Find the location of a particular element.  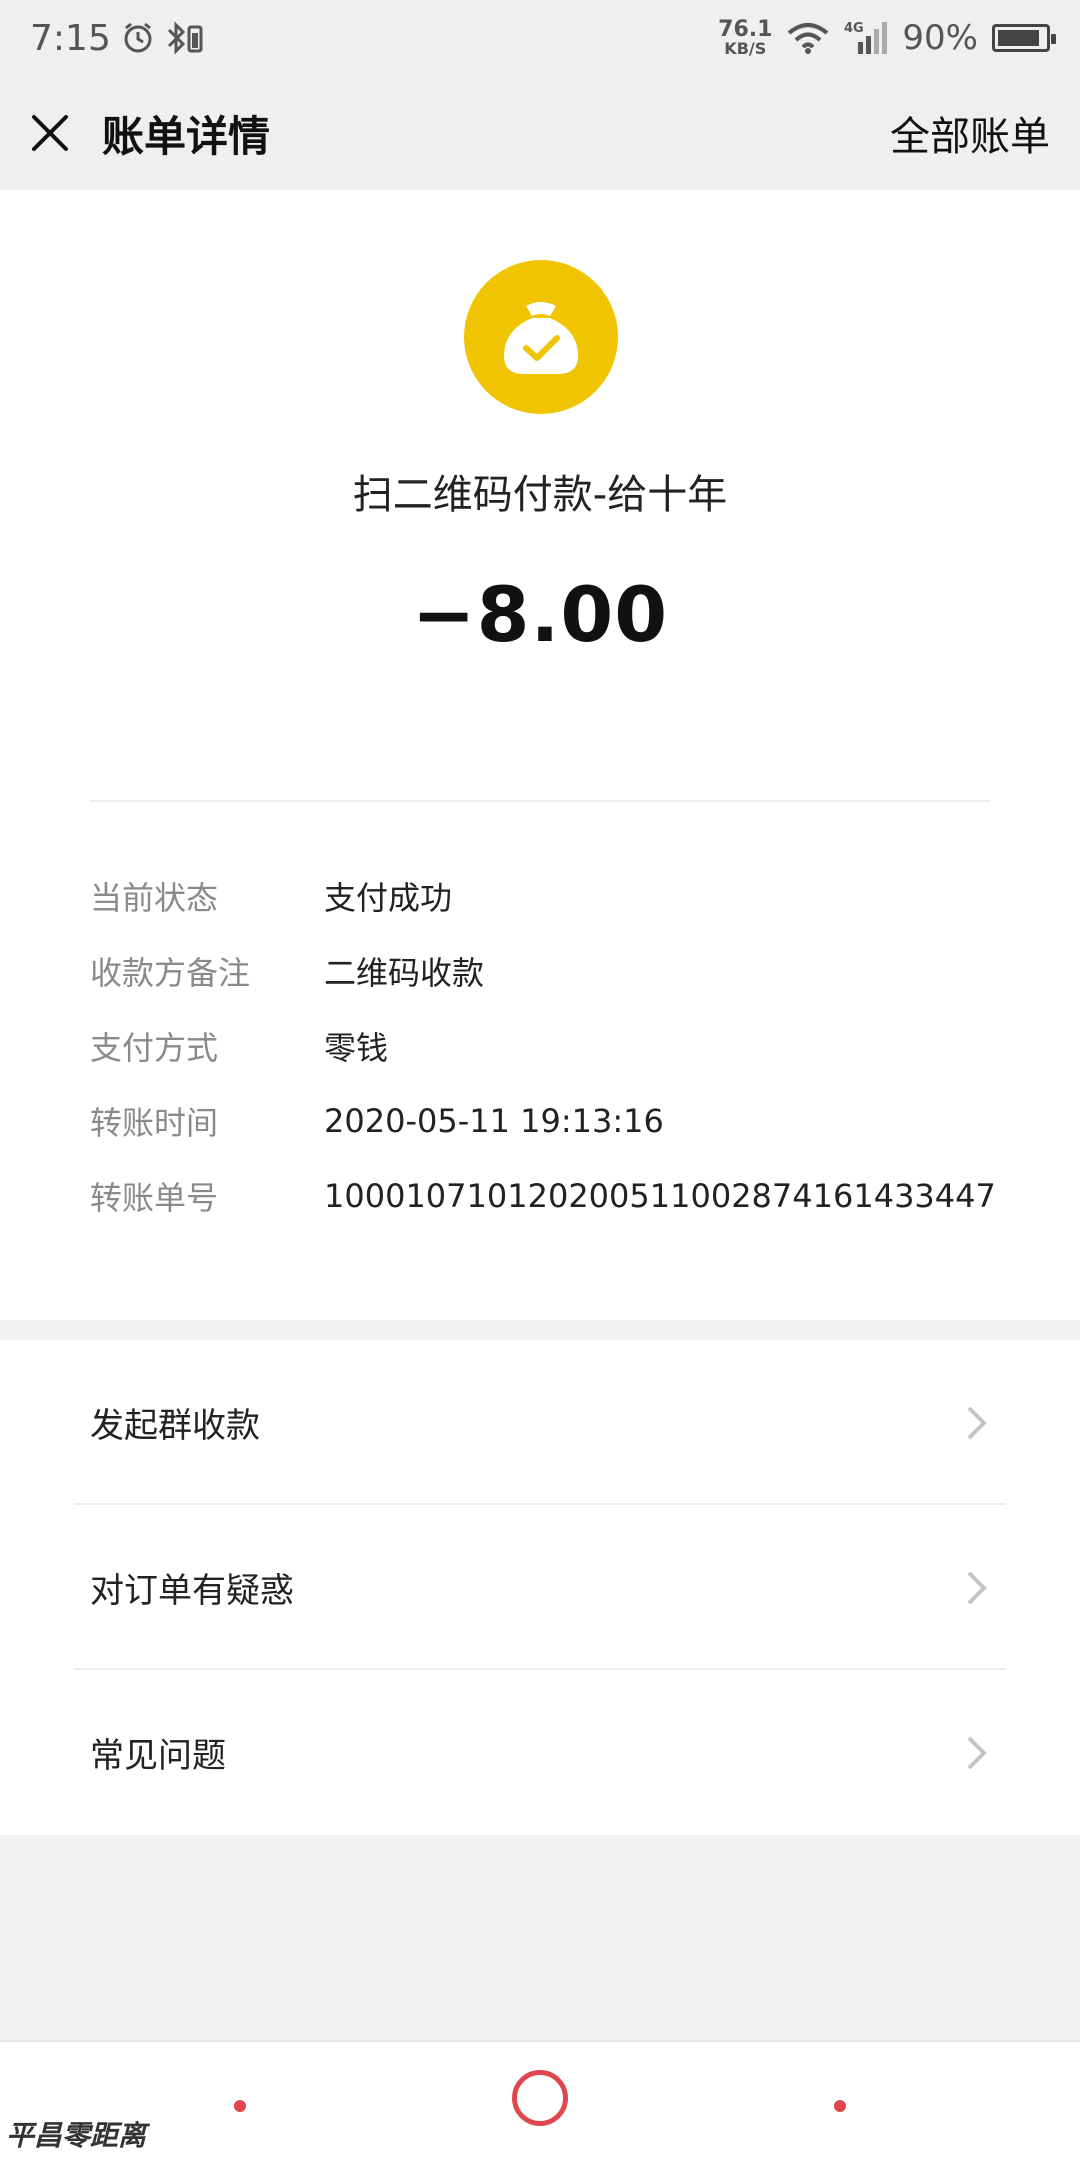

menu-item-group-collect: 发起群收款 is located at coordinates (540, 1422).